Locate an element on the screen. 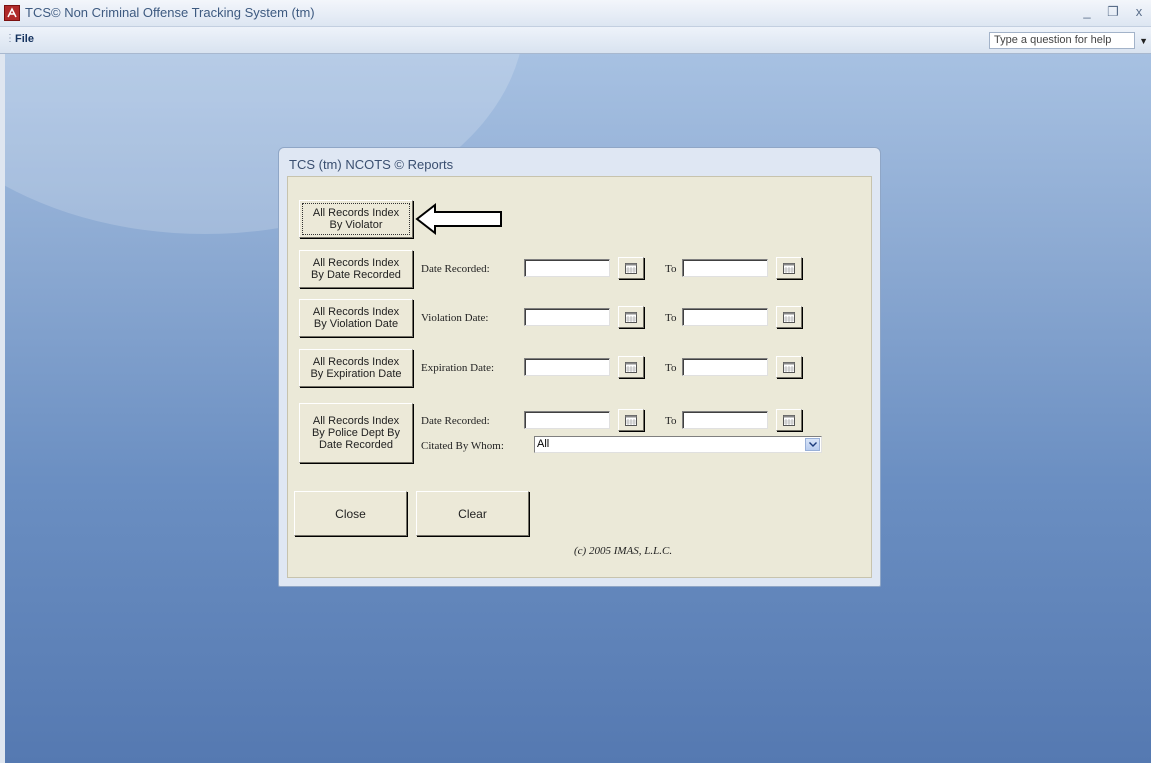 The height and width of the screenshot is (763, 1151). dialog-title: TCS (tm) NCOTS © Reports is located at coordinates (371, 164).